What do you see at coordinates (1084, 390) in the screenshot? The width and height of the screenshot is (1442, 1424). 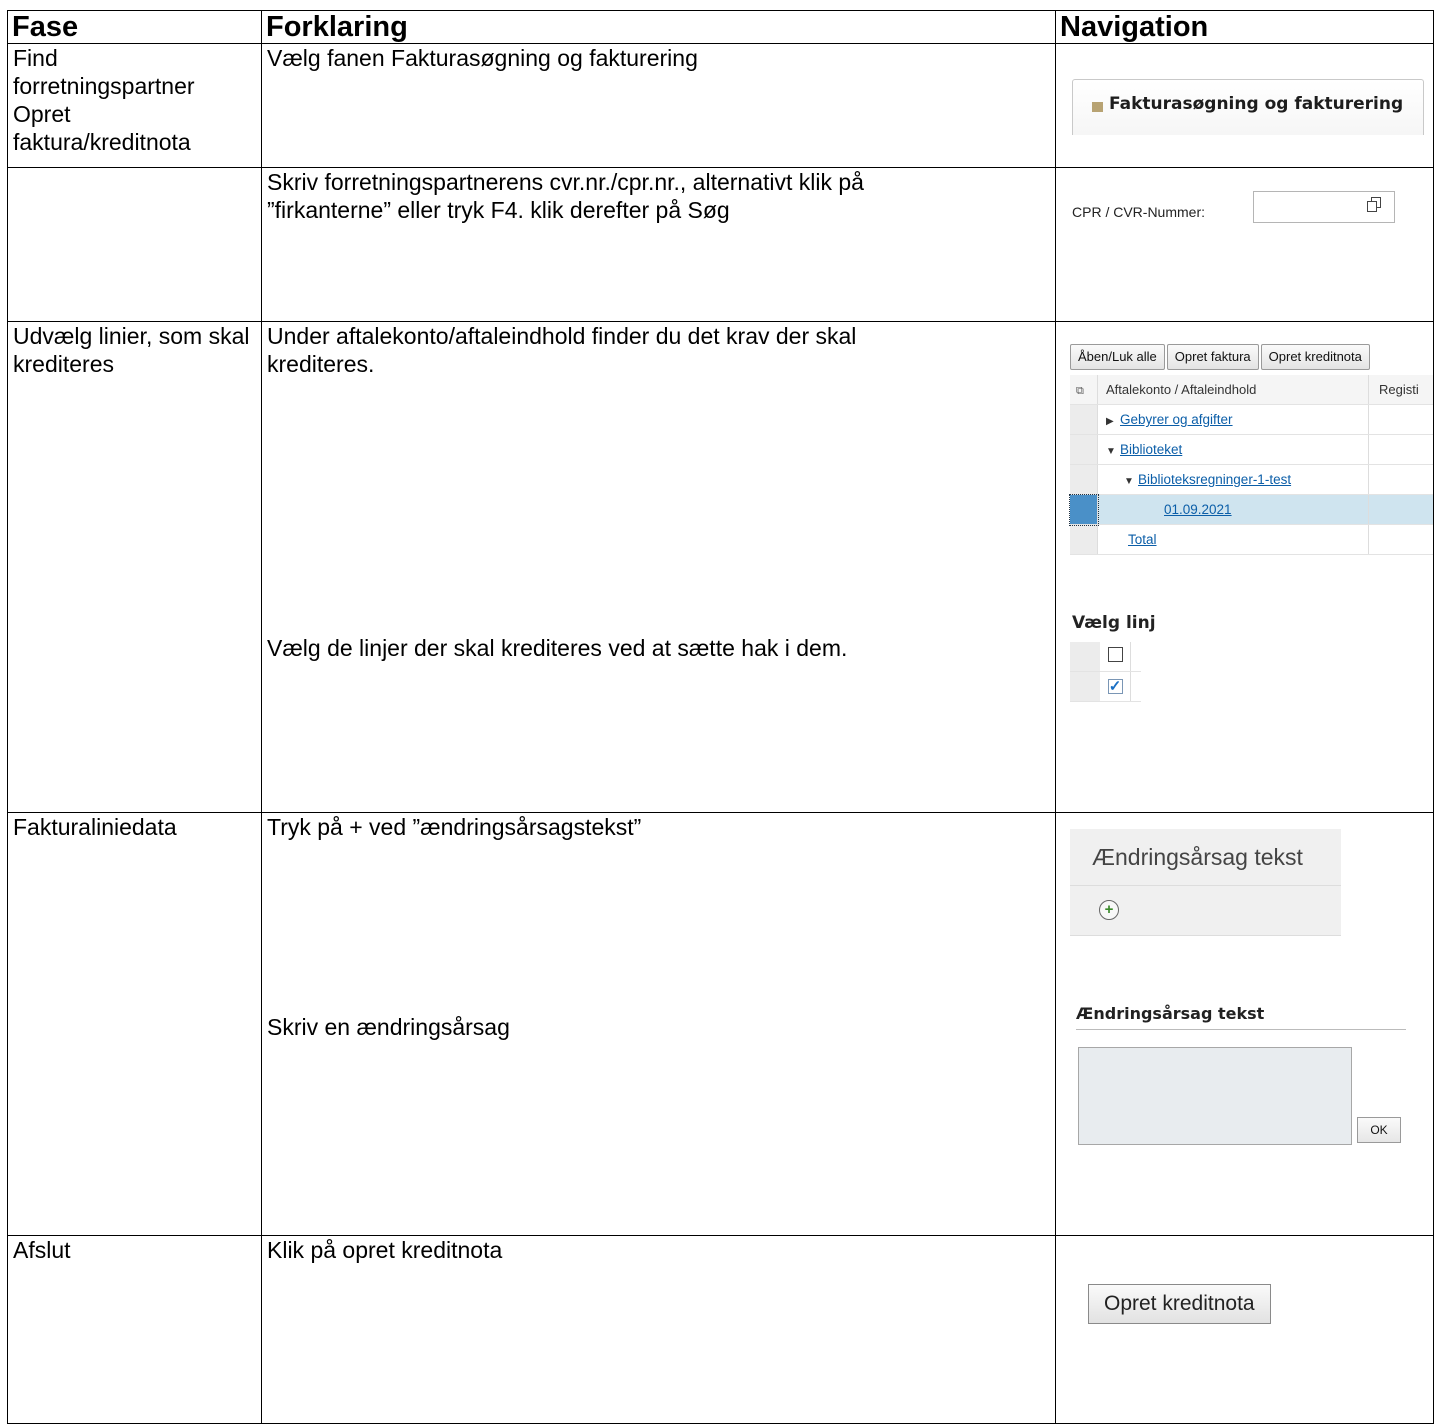 I see `select-all-icon: ⧉` at bounding box center [1084, 390].